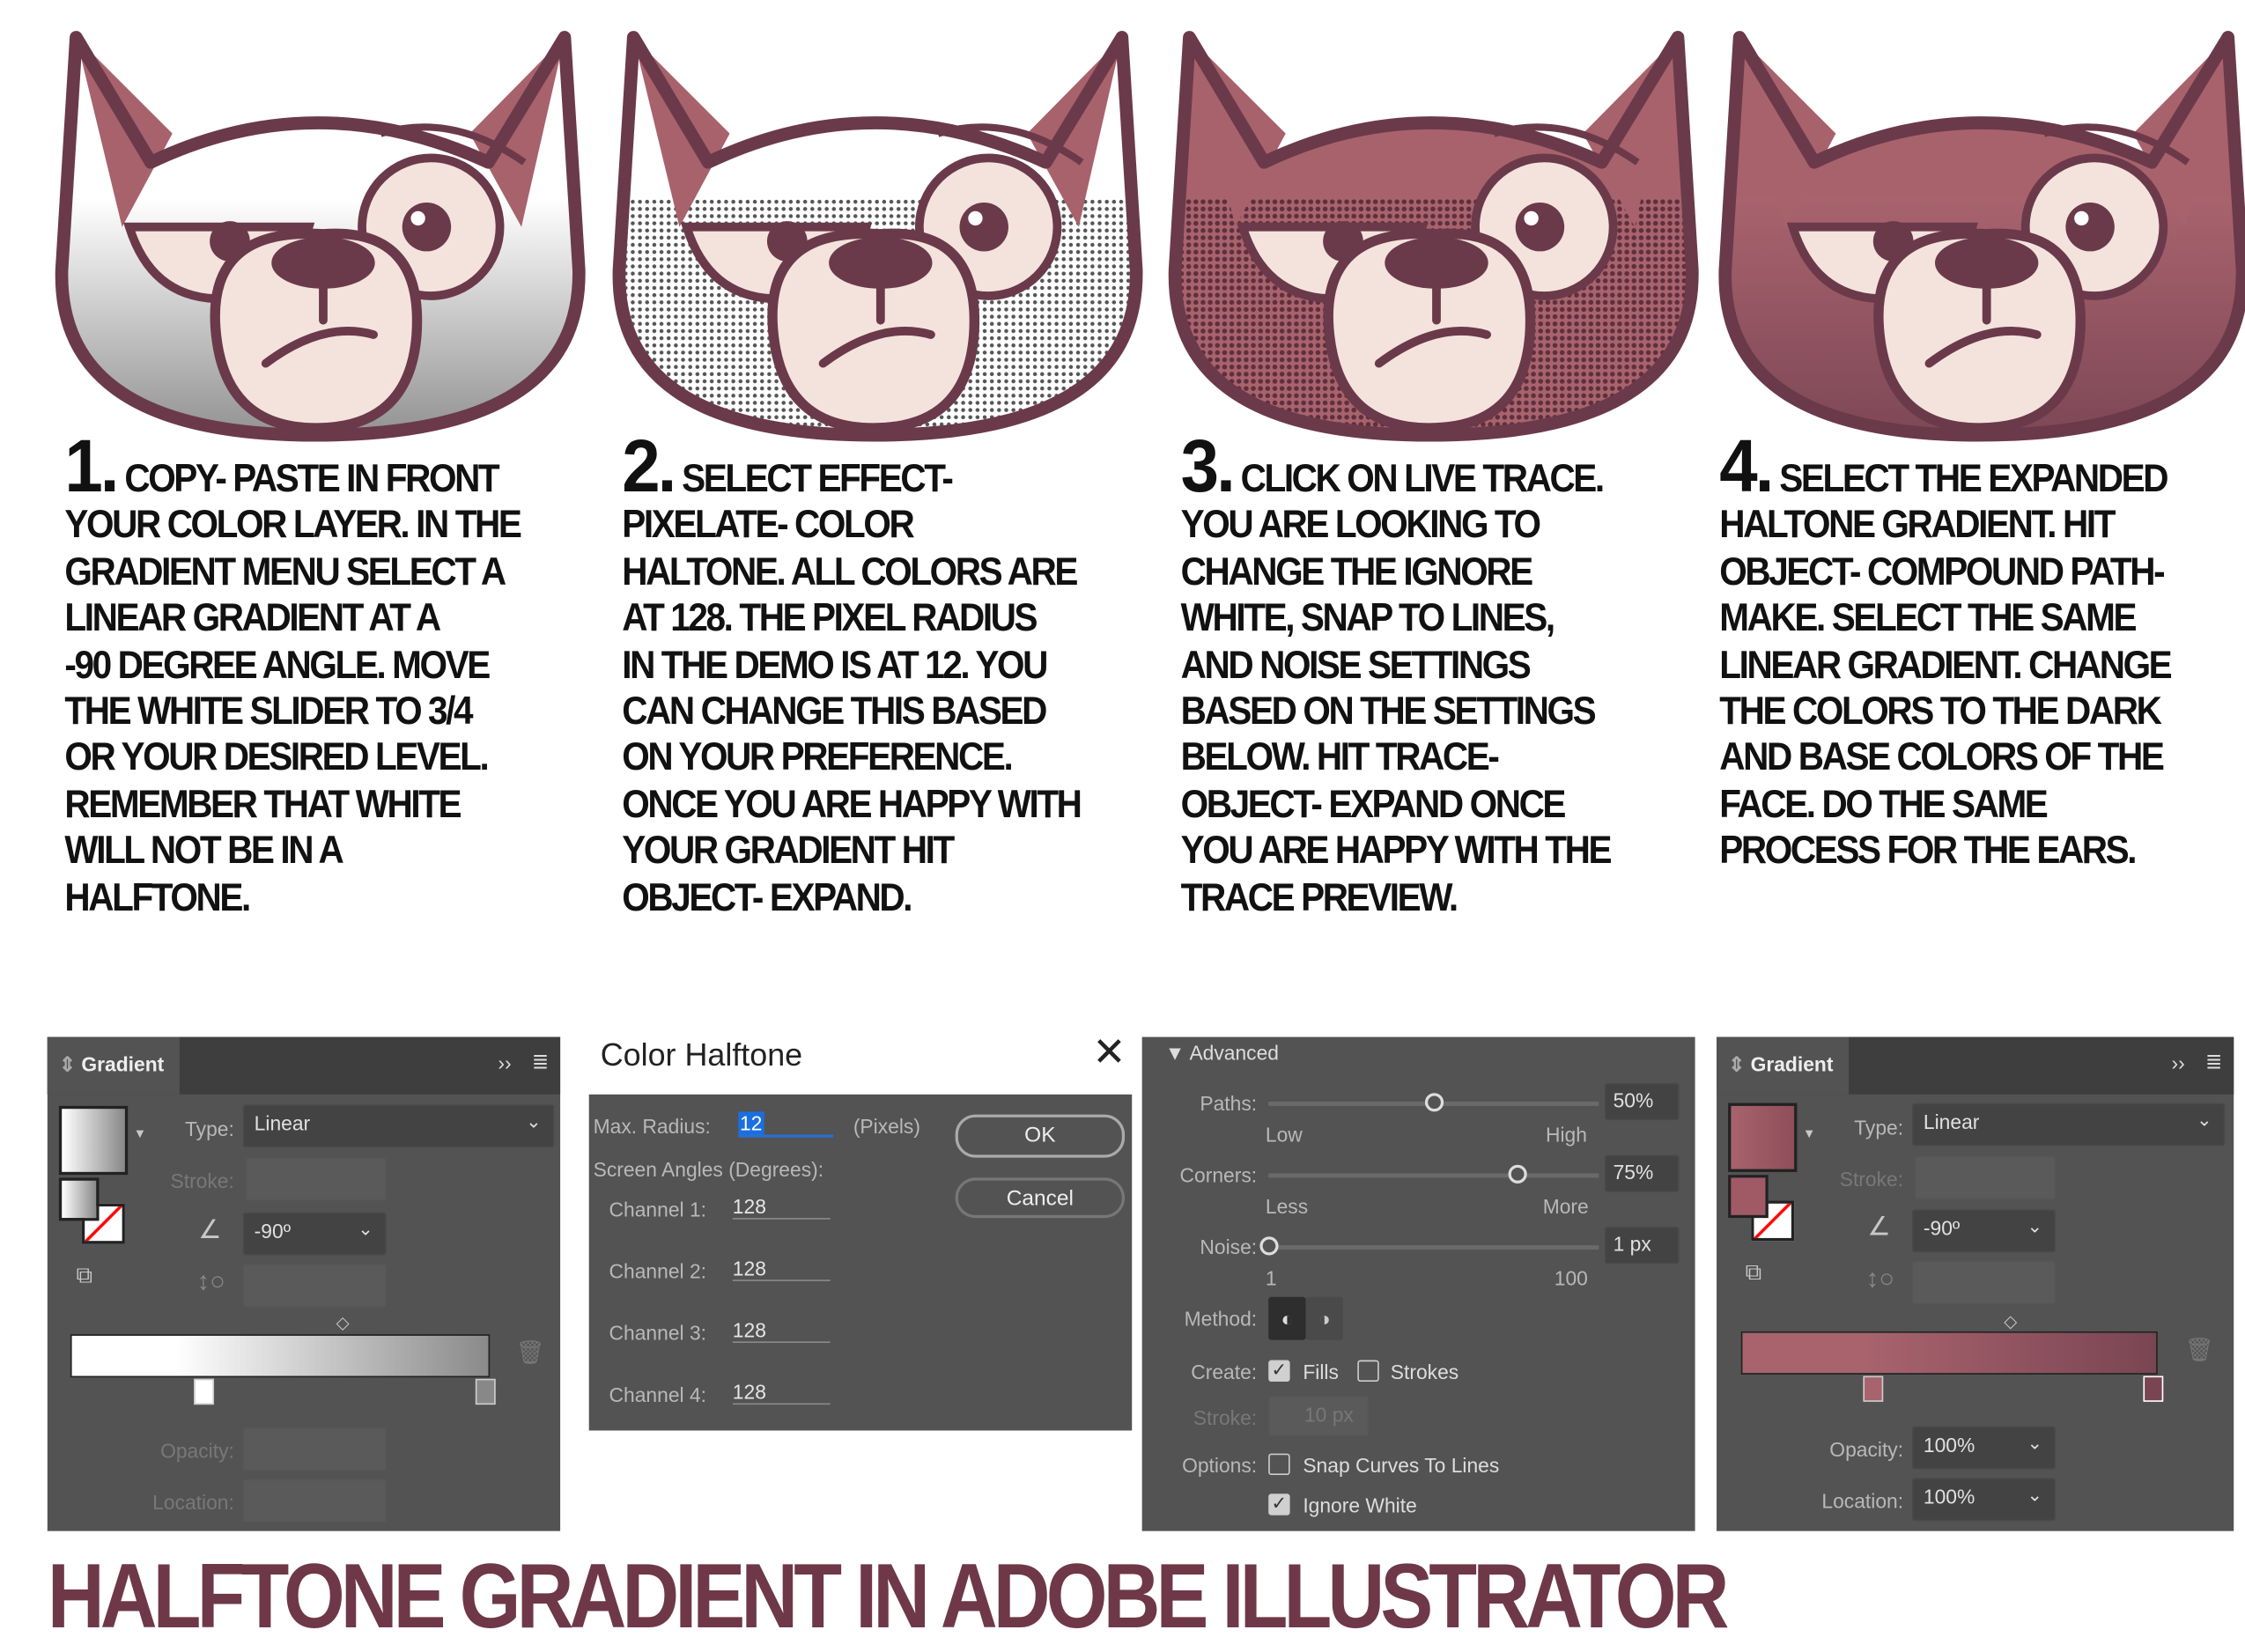 The image size is (2245, 1652). Describe the element at coordinates (1040, 1136) in the screenshot. I see `ok-button: OK` at that location.